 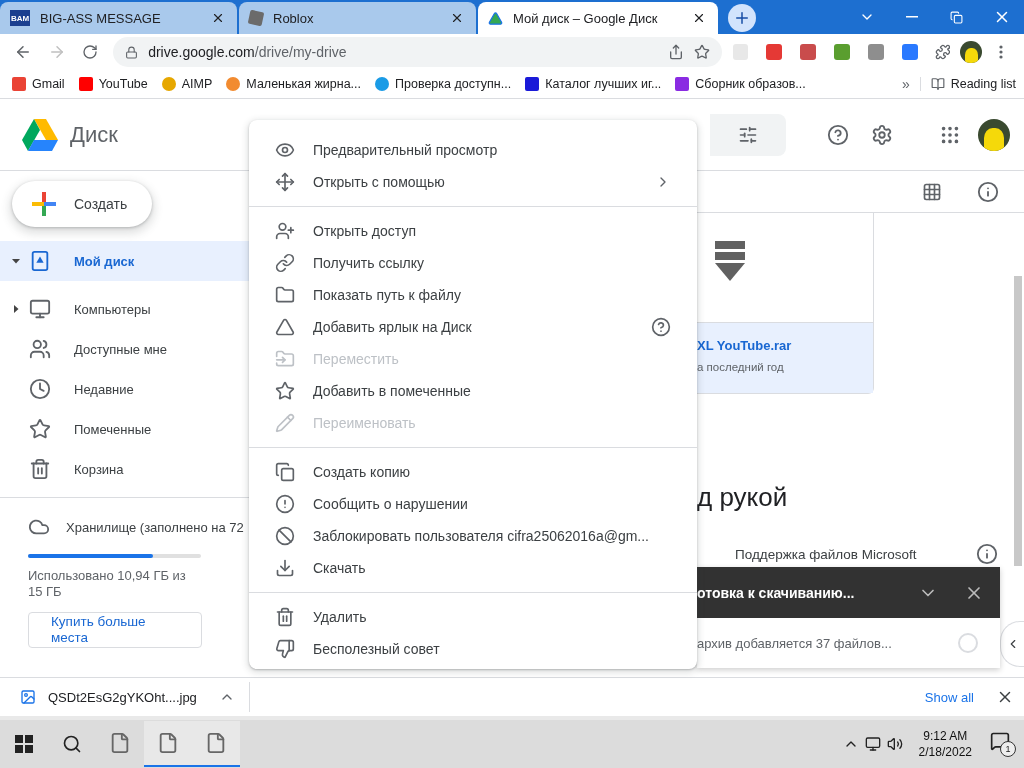 What do you see at coordinates (132, 52) in the screenshot?
I see `lock-icon` at bounding box center [132, 52].